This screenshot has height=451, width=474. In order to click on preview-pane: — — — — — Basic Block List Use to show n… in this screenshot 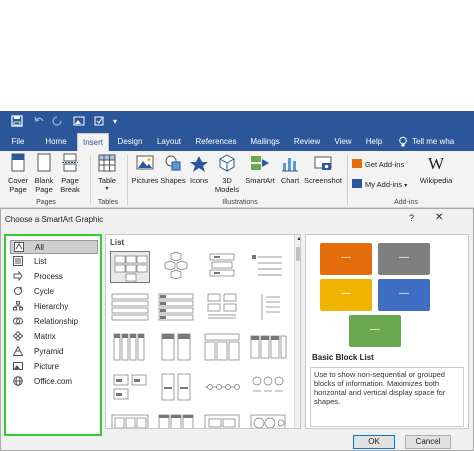, I will do `click(387, 331)`.